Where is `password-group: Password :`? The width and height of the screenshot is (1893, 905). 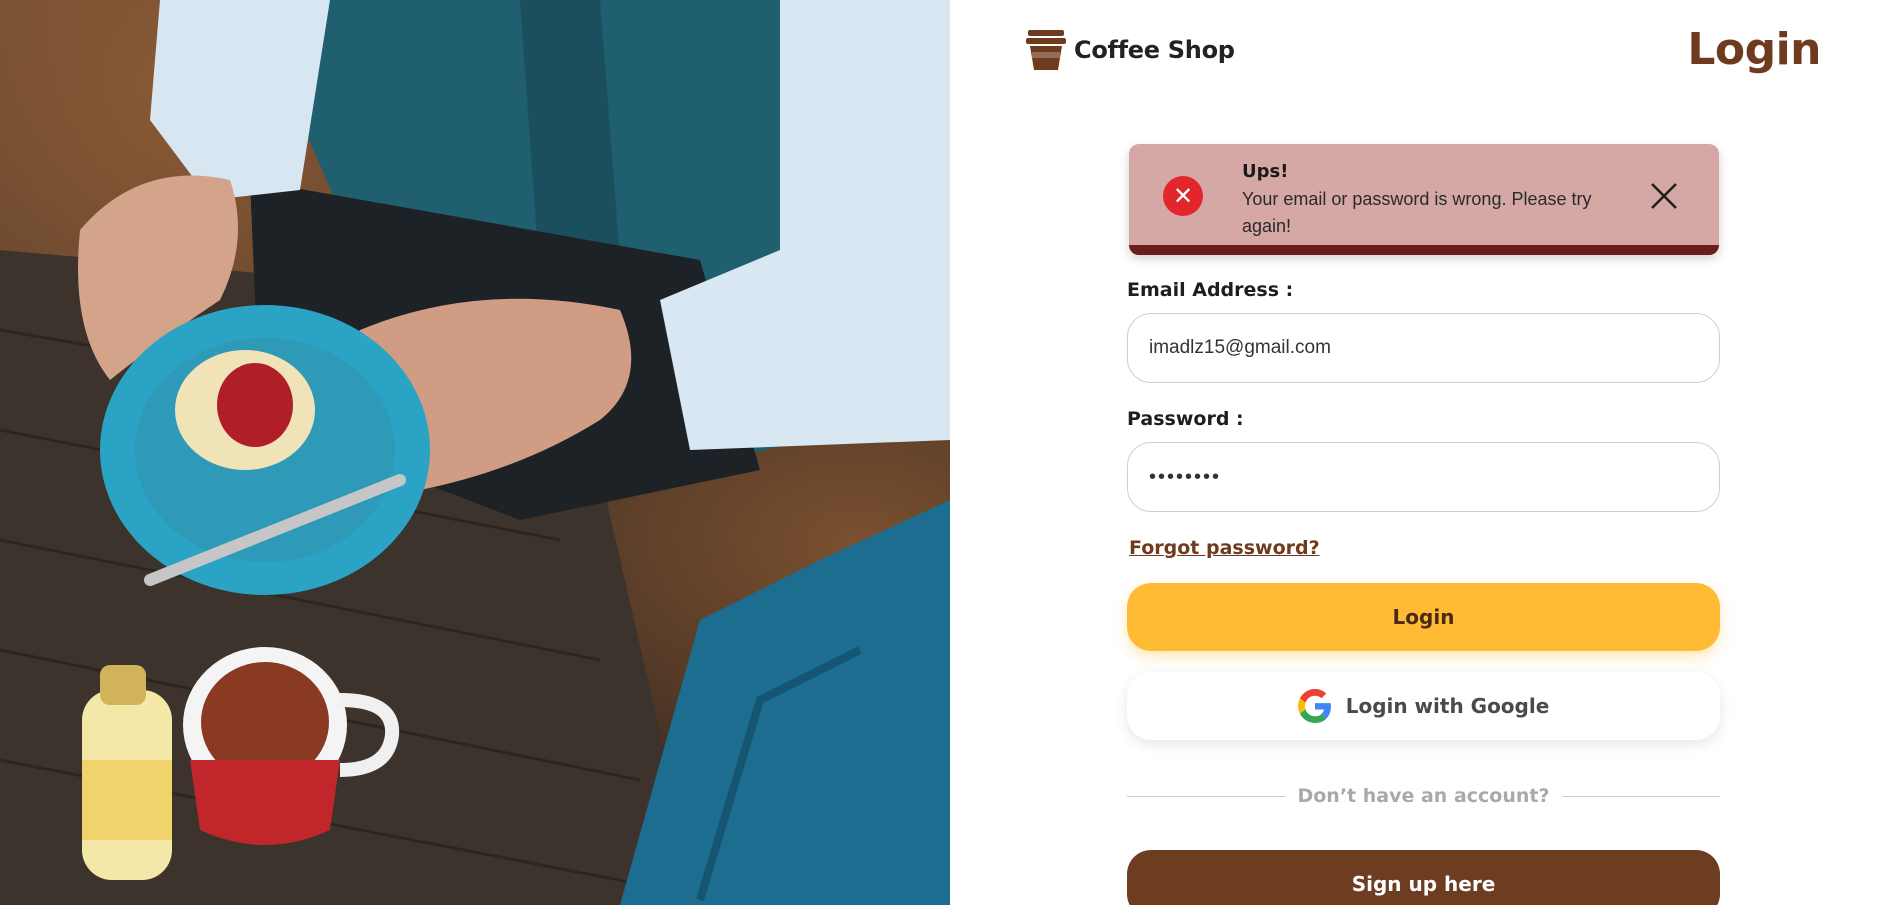
password-group: Password : is located at coordinates (1423, 460).